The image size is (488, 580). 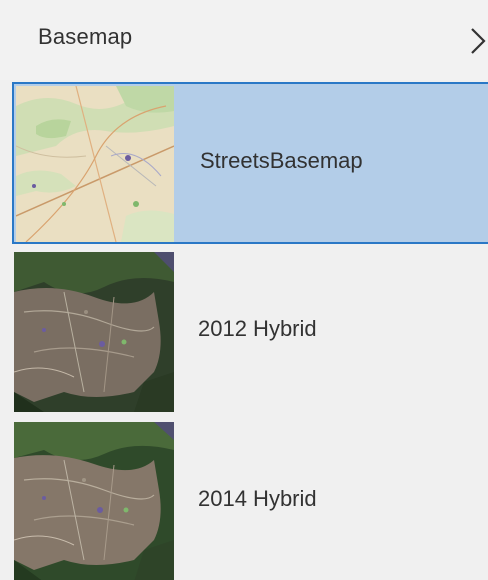 What do you see at coordinates (478, 41) in the screenshot?
I see `chevron-right-icon` at bounding box center [478, 41].